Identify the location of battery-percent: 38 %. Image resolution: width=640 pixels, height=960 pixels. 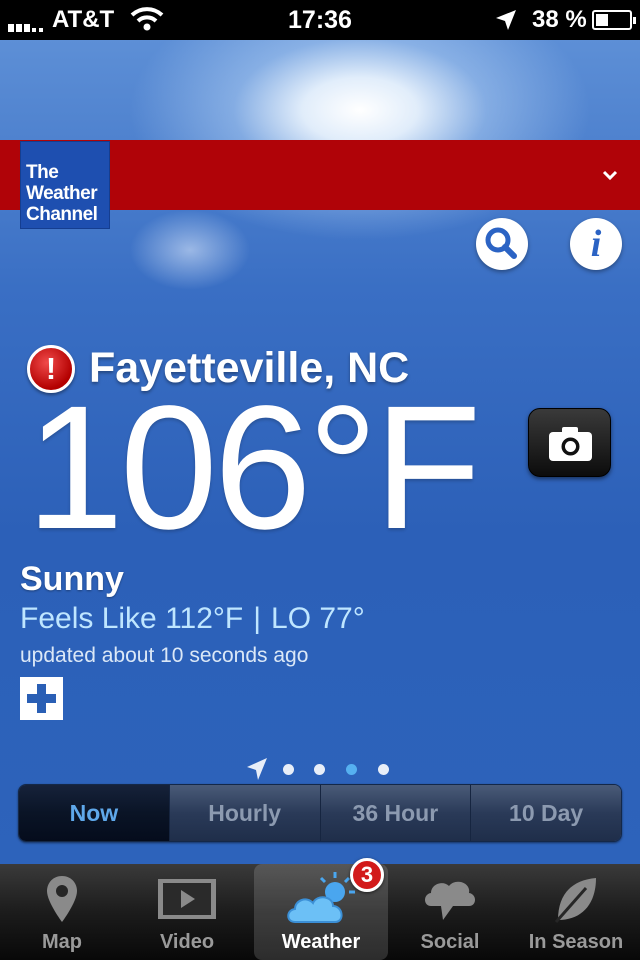
(559, 19).